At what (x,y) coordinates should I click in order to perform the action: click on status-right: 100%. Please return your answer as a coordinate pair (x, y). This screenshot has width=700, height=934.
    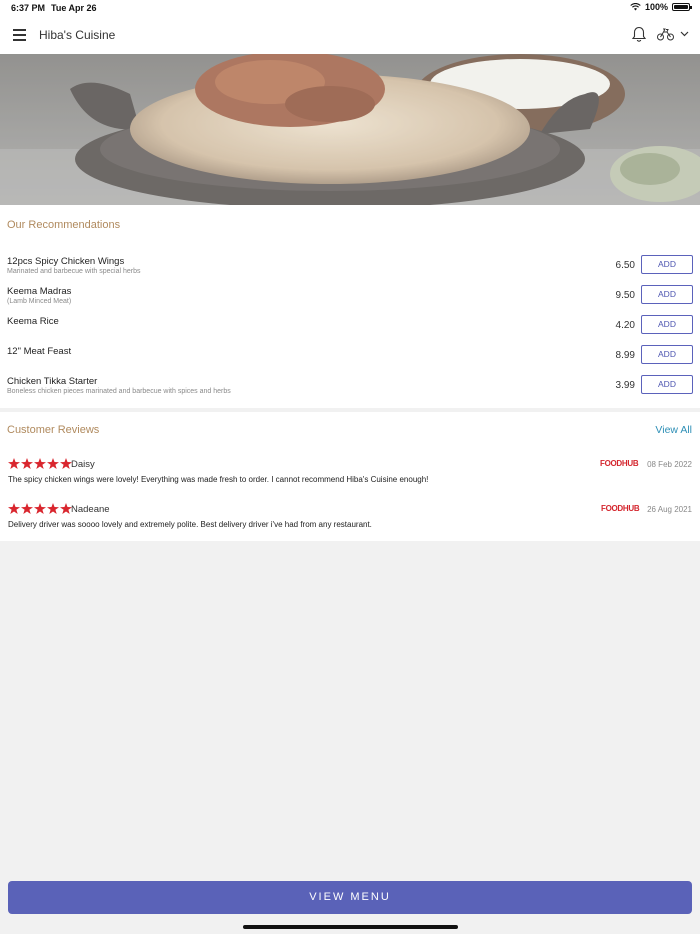
    Looking at the image, I should click on (661, 7).